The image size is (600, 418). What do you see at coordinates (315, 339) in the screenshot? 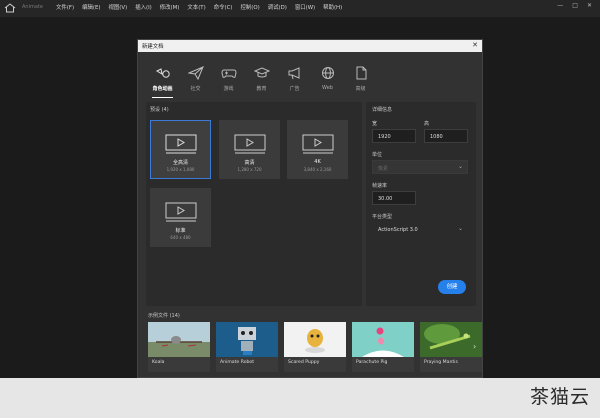
I see `puppy-thumbnail` at bounding box center [315, 339].